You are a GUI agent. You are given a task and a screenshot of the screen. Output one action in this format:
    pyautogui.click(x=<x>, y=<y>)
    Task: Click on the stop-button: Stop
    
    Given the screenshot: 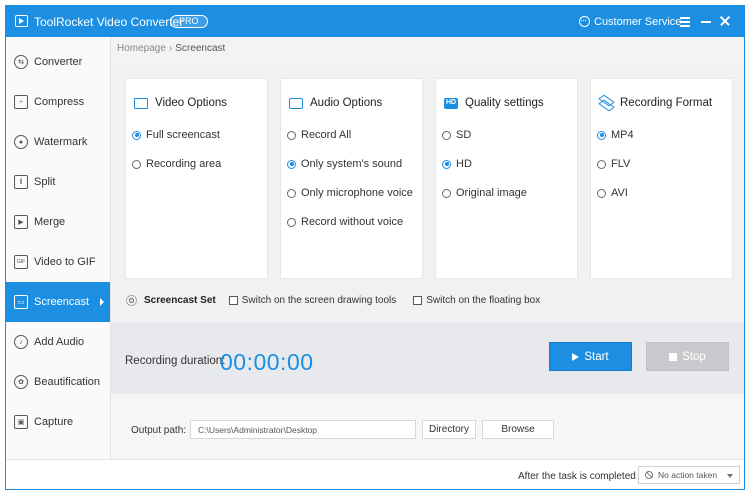 What is the action you would take?
    pyautogui.click(x=687, y=356)
    